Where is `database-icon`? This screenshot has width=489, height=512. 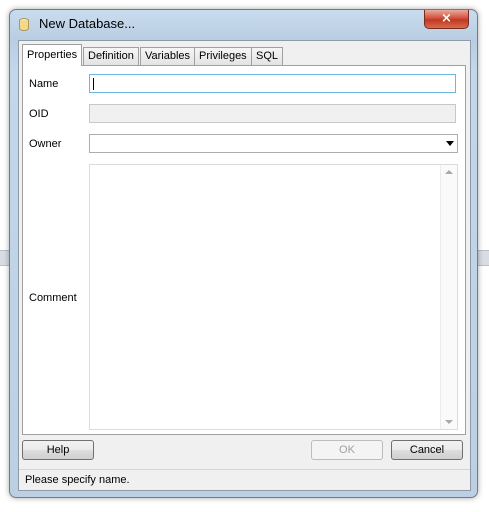 database-icon is located at coordinates (24, 24).